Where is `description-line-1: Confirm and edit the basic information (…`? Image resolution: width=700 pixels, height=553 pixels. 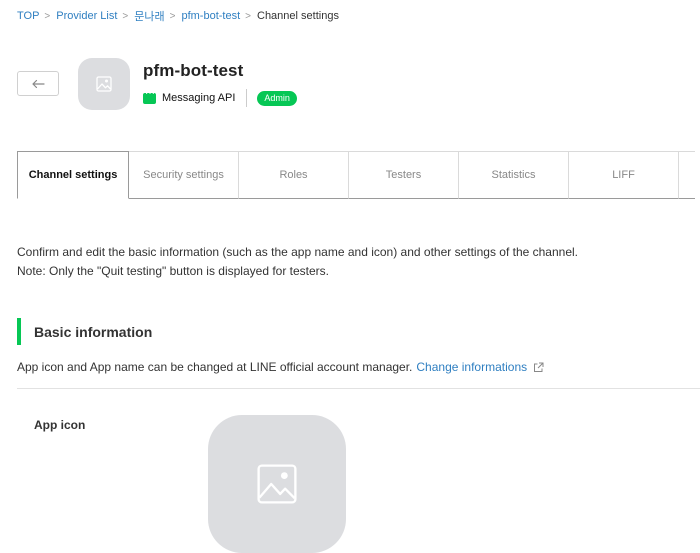 description-line-1: Confirm and edit the basic information (… is located at coordinates (297, 252).